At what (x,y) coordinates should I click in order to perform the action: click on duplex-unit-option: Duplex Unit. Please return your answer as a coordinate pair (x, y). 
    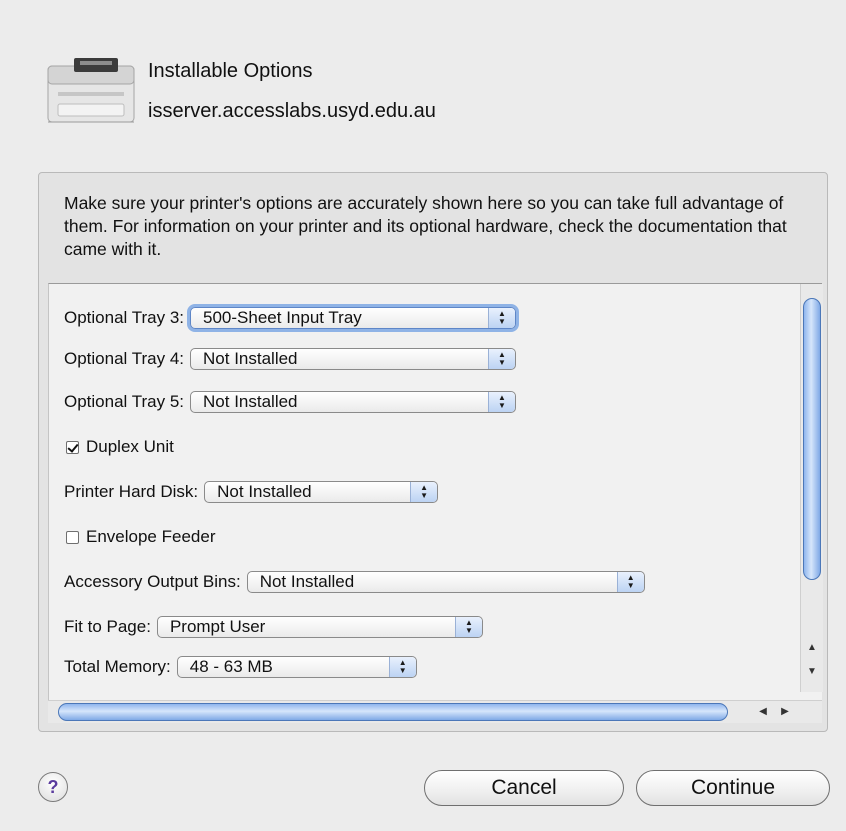
    Looking at the image, I should click on (120, 447).